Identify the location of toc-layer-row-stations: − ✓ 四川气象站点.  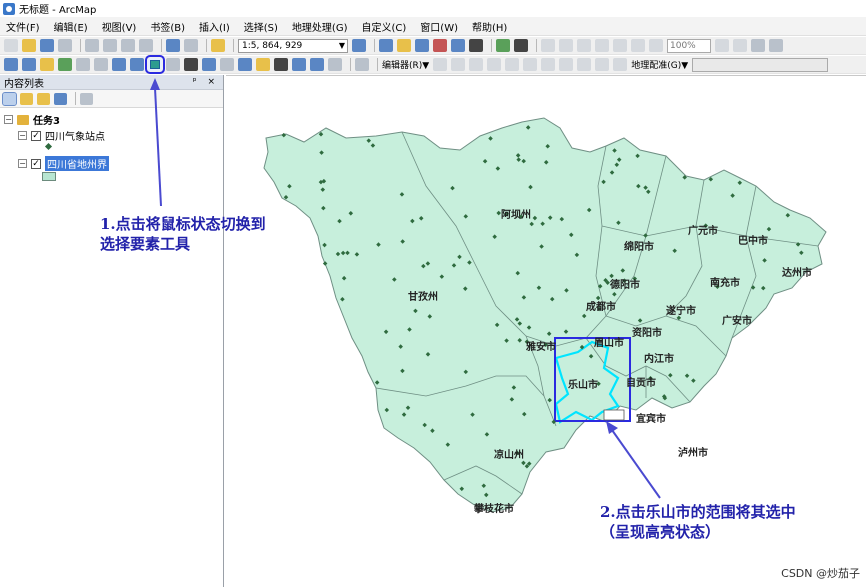
(61, 135).